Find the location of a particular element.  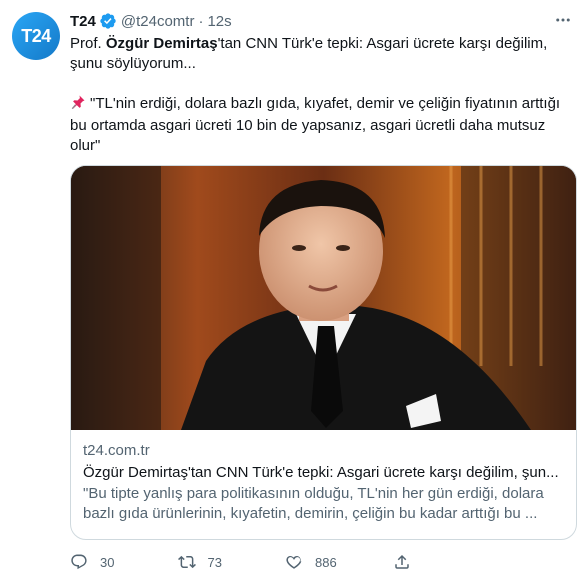

like-button: 886 is located at coordinates (339, 562).